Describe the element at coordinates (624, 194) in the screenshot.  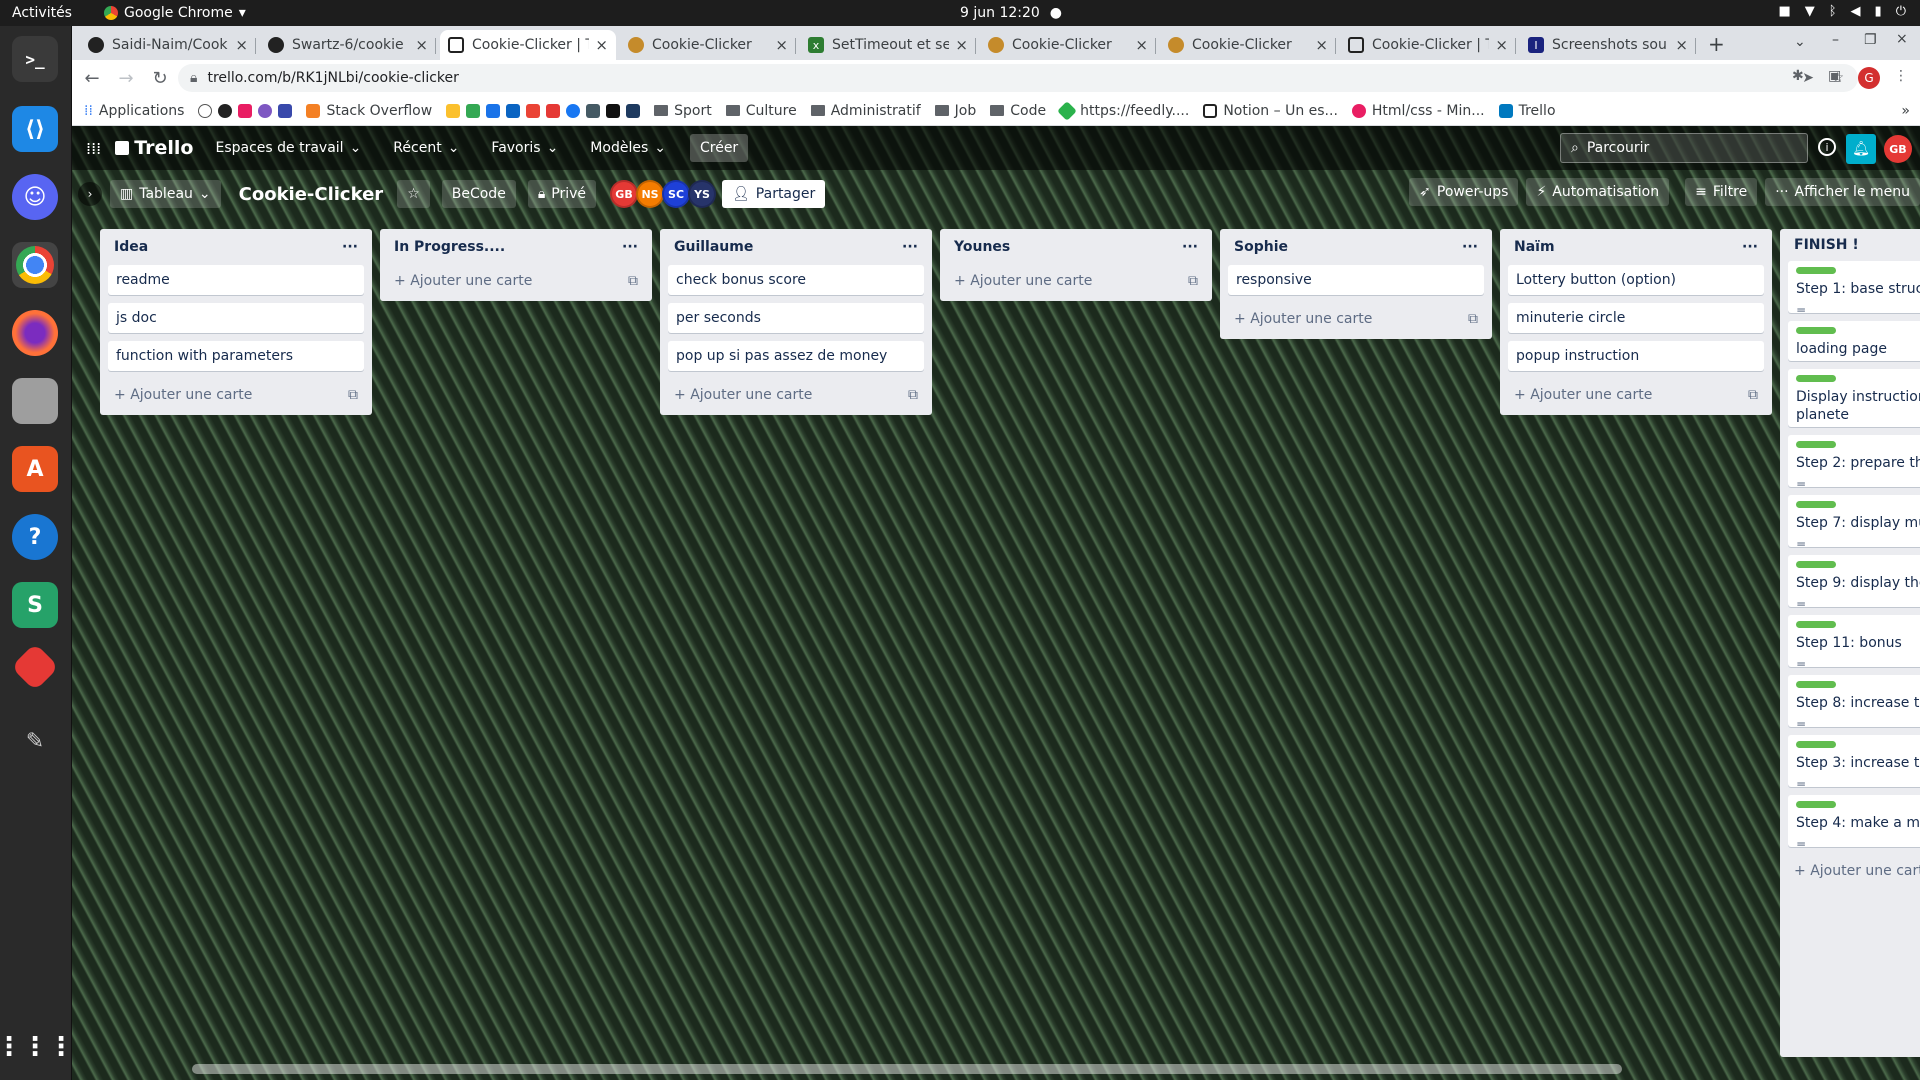
I see `member-avatar: GB` at that location.